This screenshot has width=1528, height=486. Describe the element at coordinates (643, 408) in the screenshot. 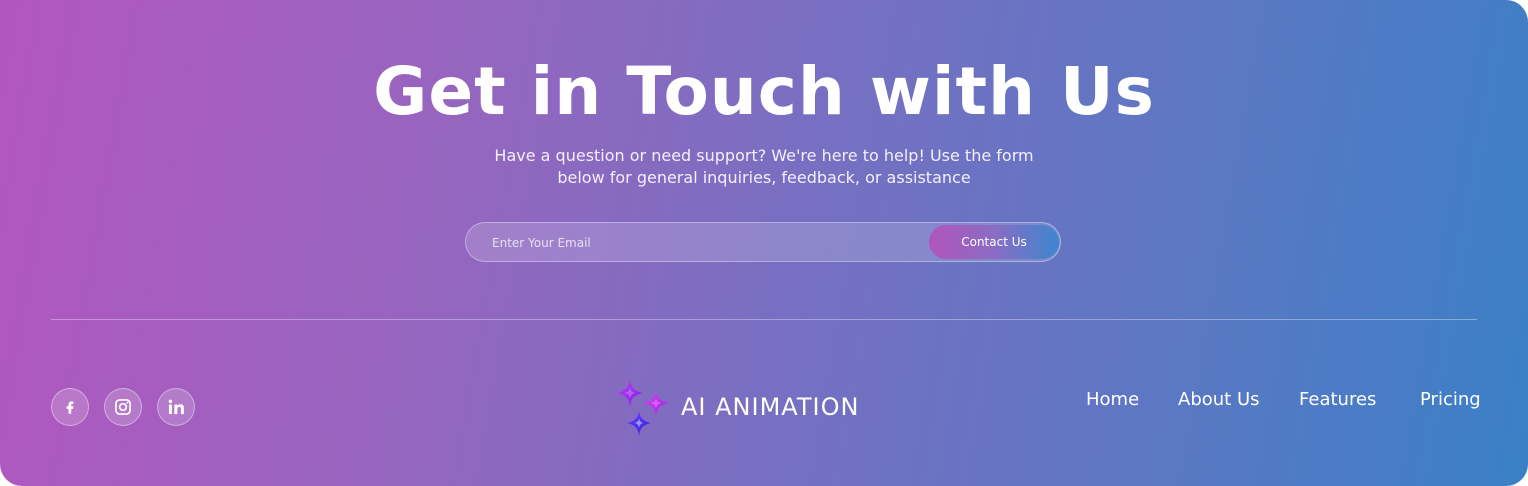

I see `sparkles-icon` at that location.